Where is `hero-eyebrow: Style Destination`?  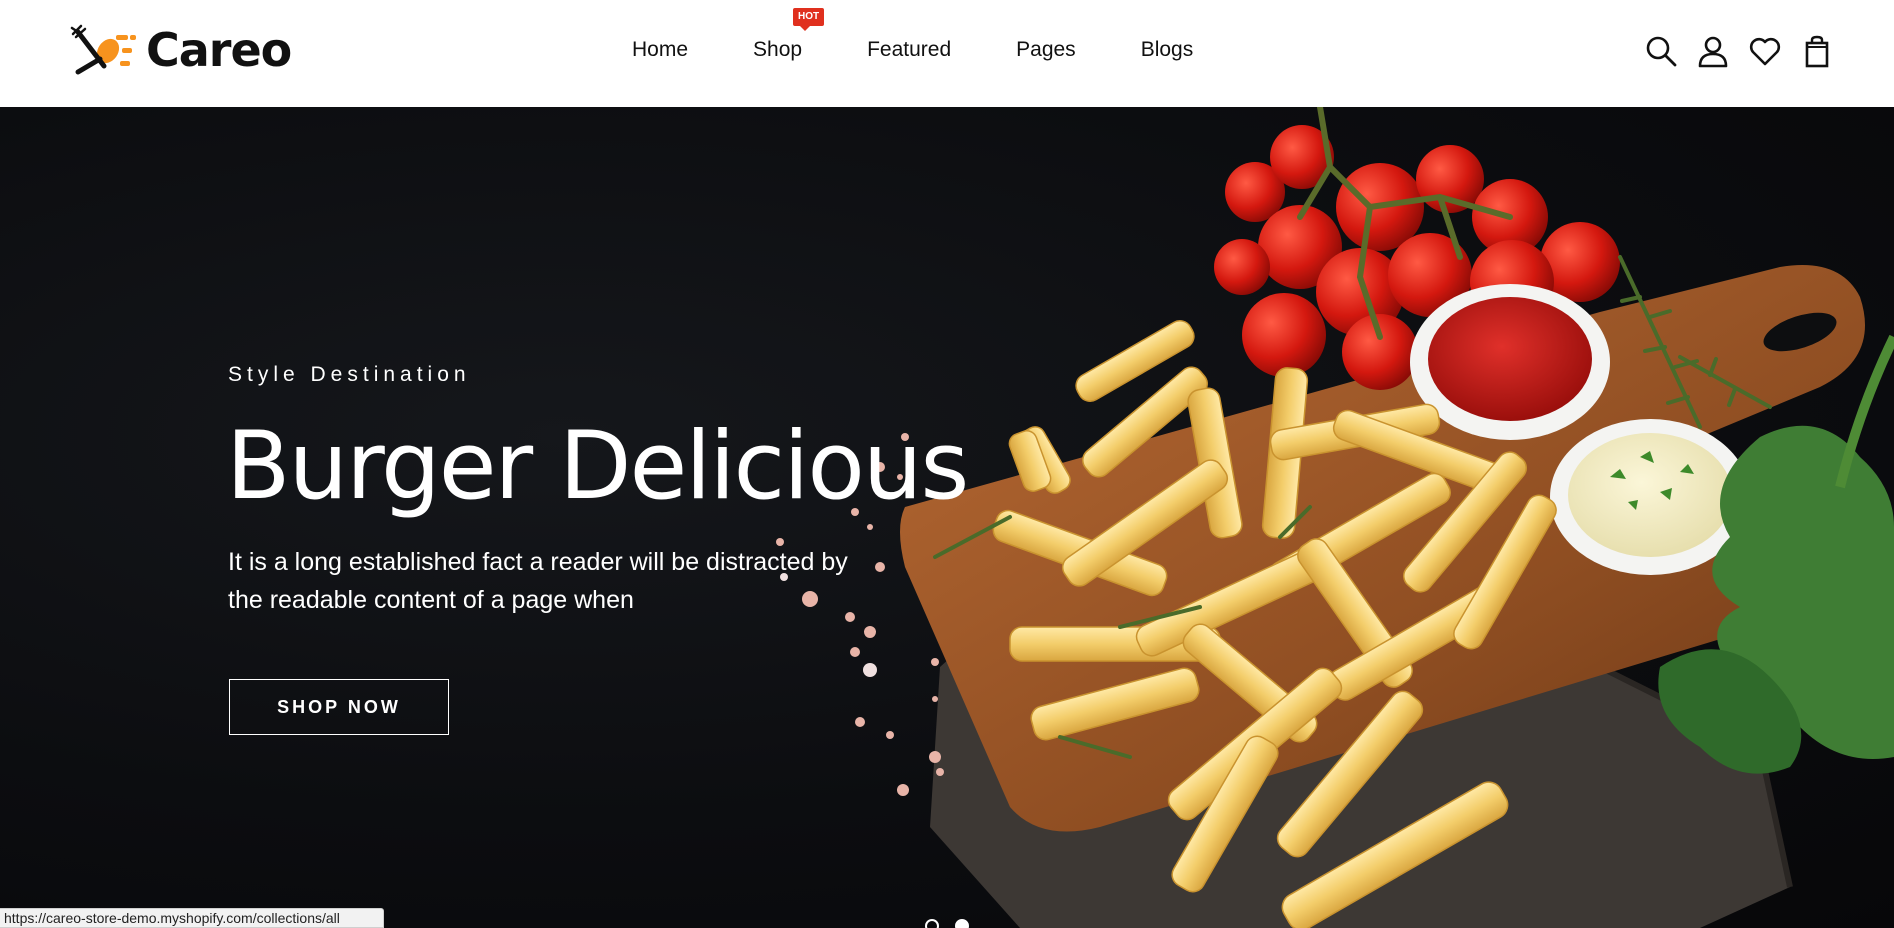 hero-eyebrow: Style Destination is located at coordinates (349, 374).